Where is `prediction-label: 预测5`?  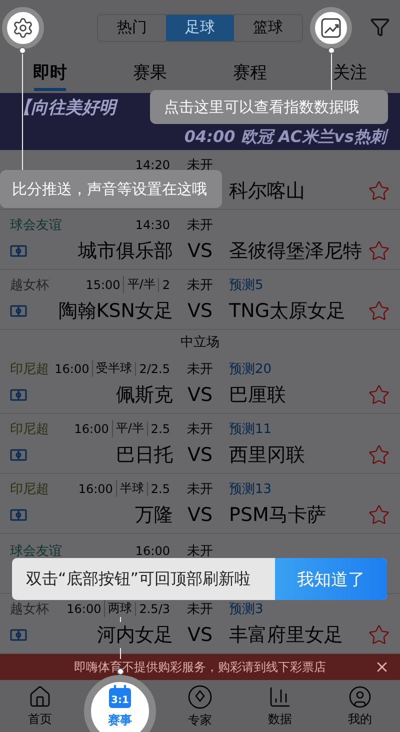
prediction-label: 预测5 is located at coordinates (246, 285).